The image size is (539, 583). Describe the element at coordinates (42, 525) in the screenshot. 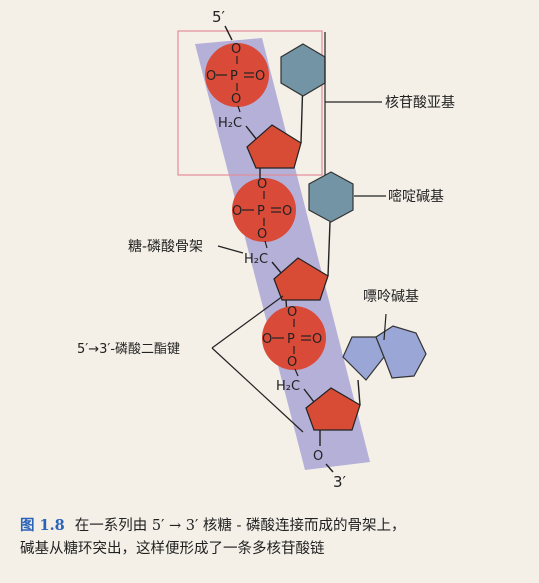

I see `figure-number: 图 1.8` at that location.